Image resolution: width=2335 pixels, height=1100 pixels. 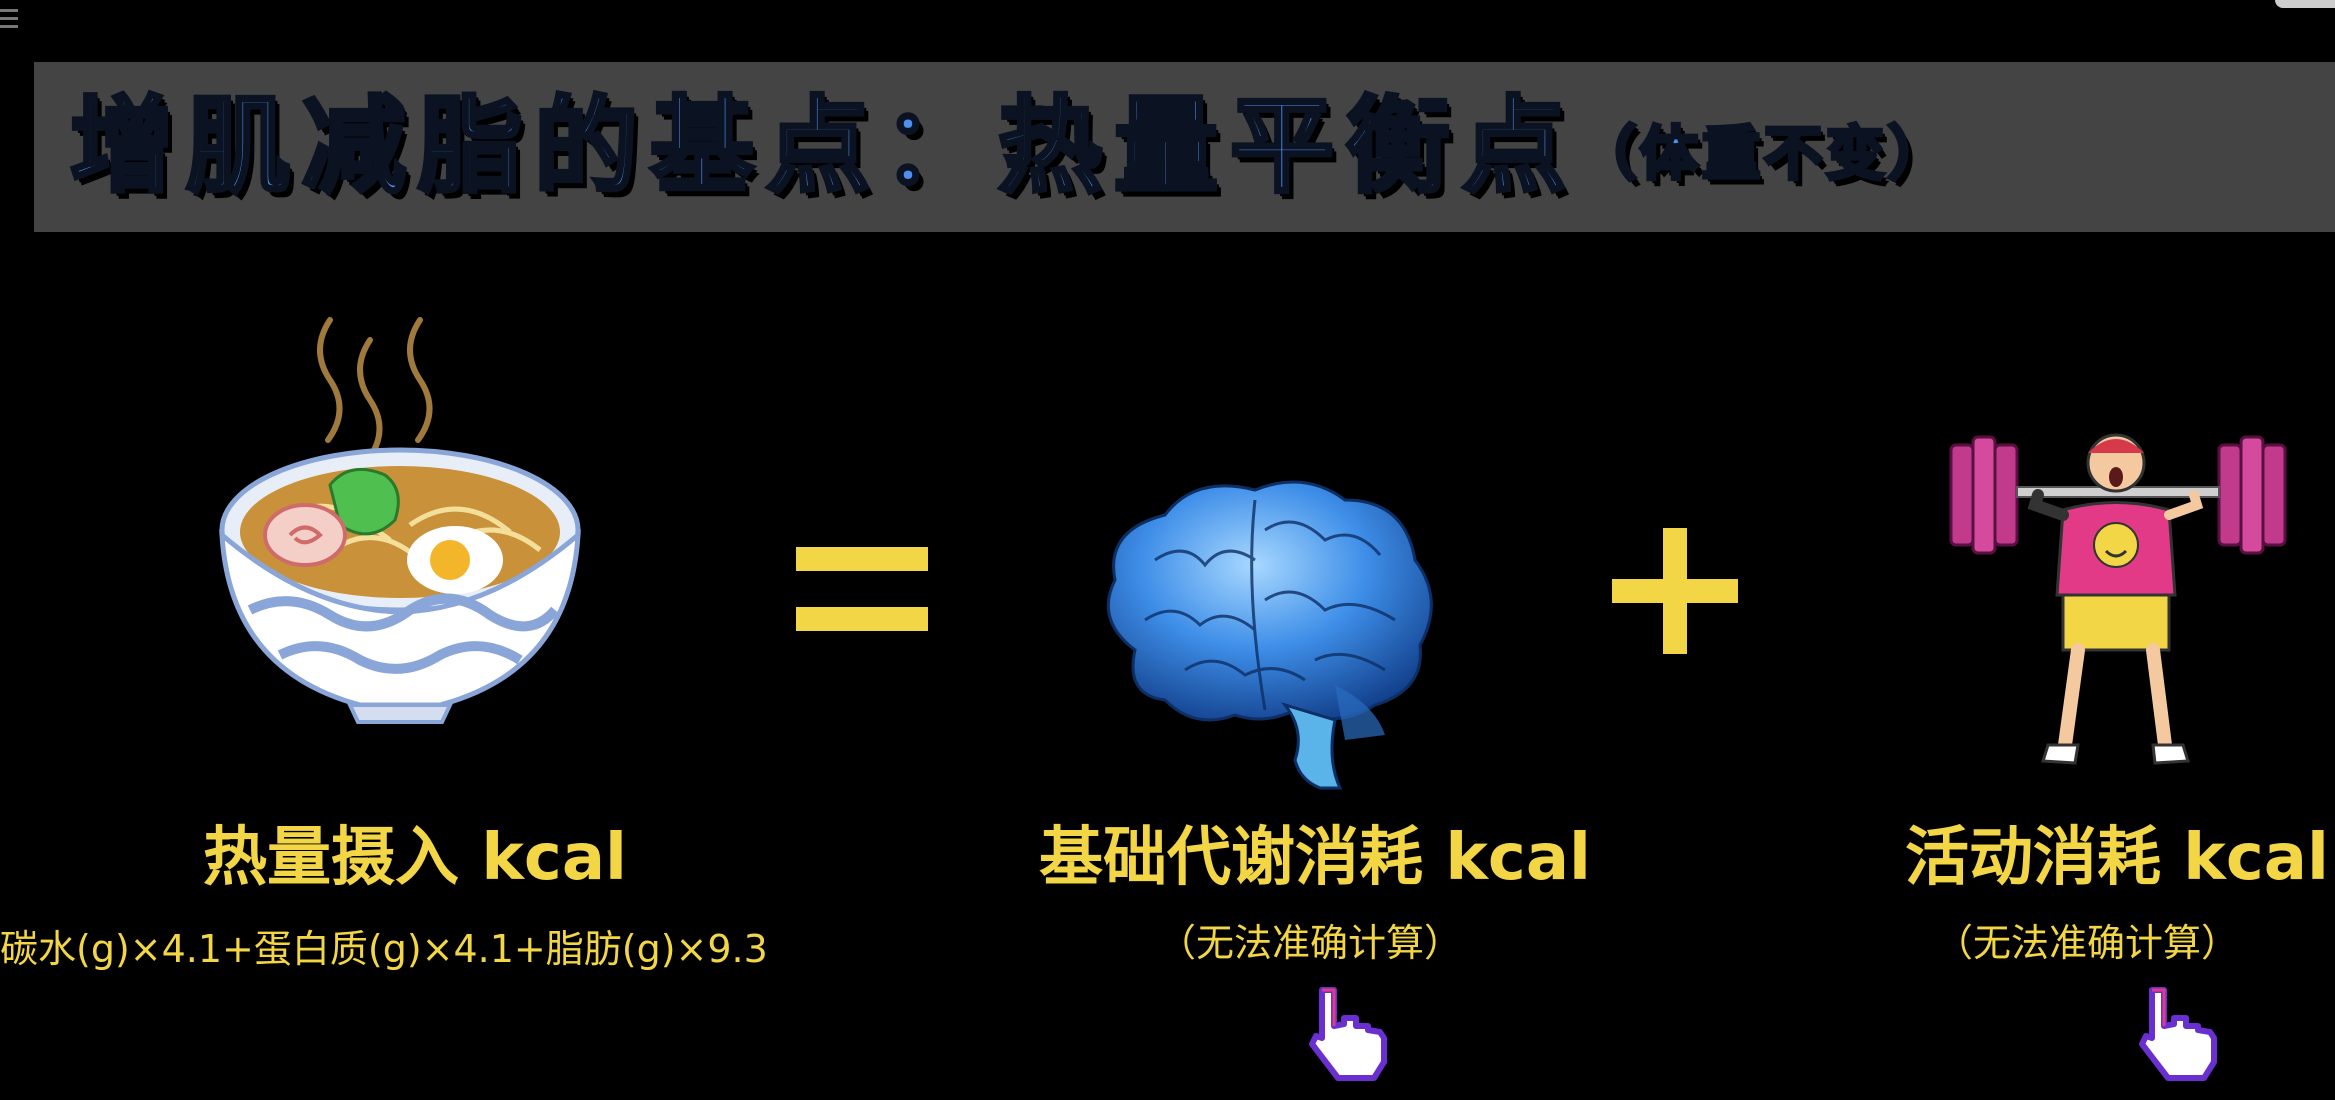 What do you see at coordinates (2117, 858) in the screenshot?
I see `activity-label: 活动消耗 kcal` at bounding box center [2117, 858].